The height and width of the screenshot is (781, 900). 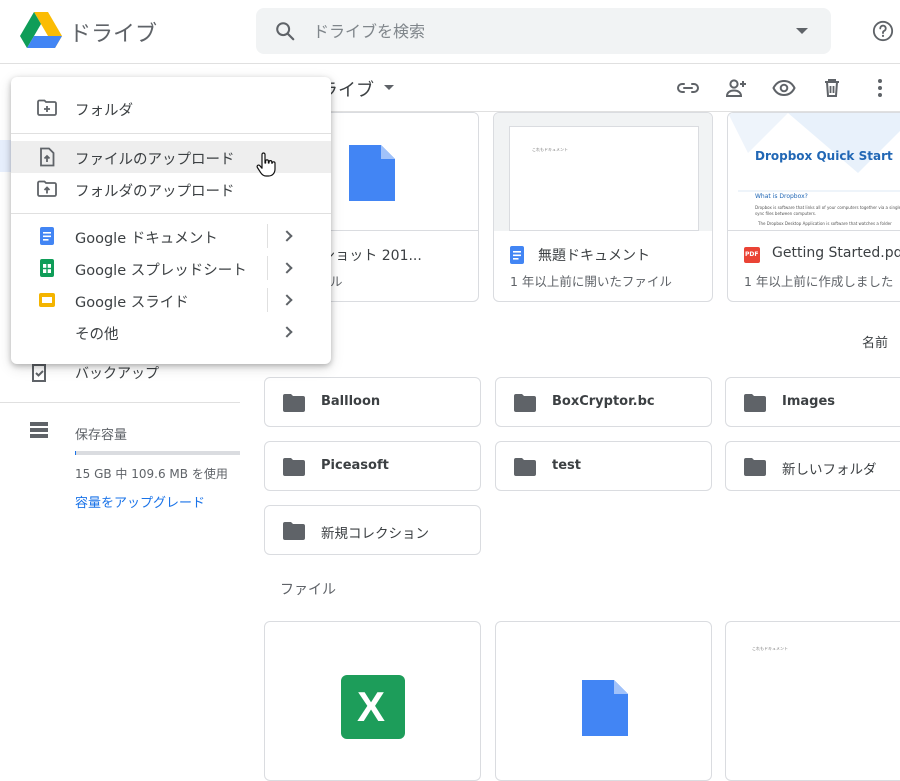 I want to click on menu-item-folder-upload: フォルダのアップロード, so click(x=171, y=189).